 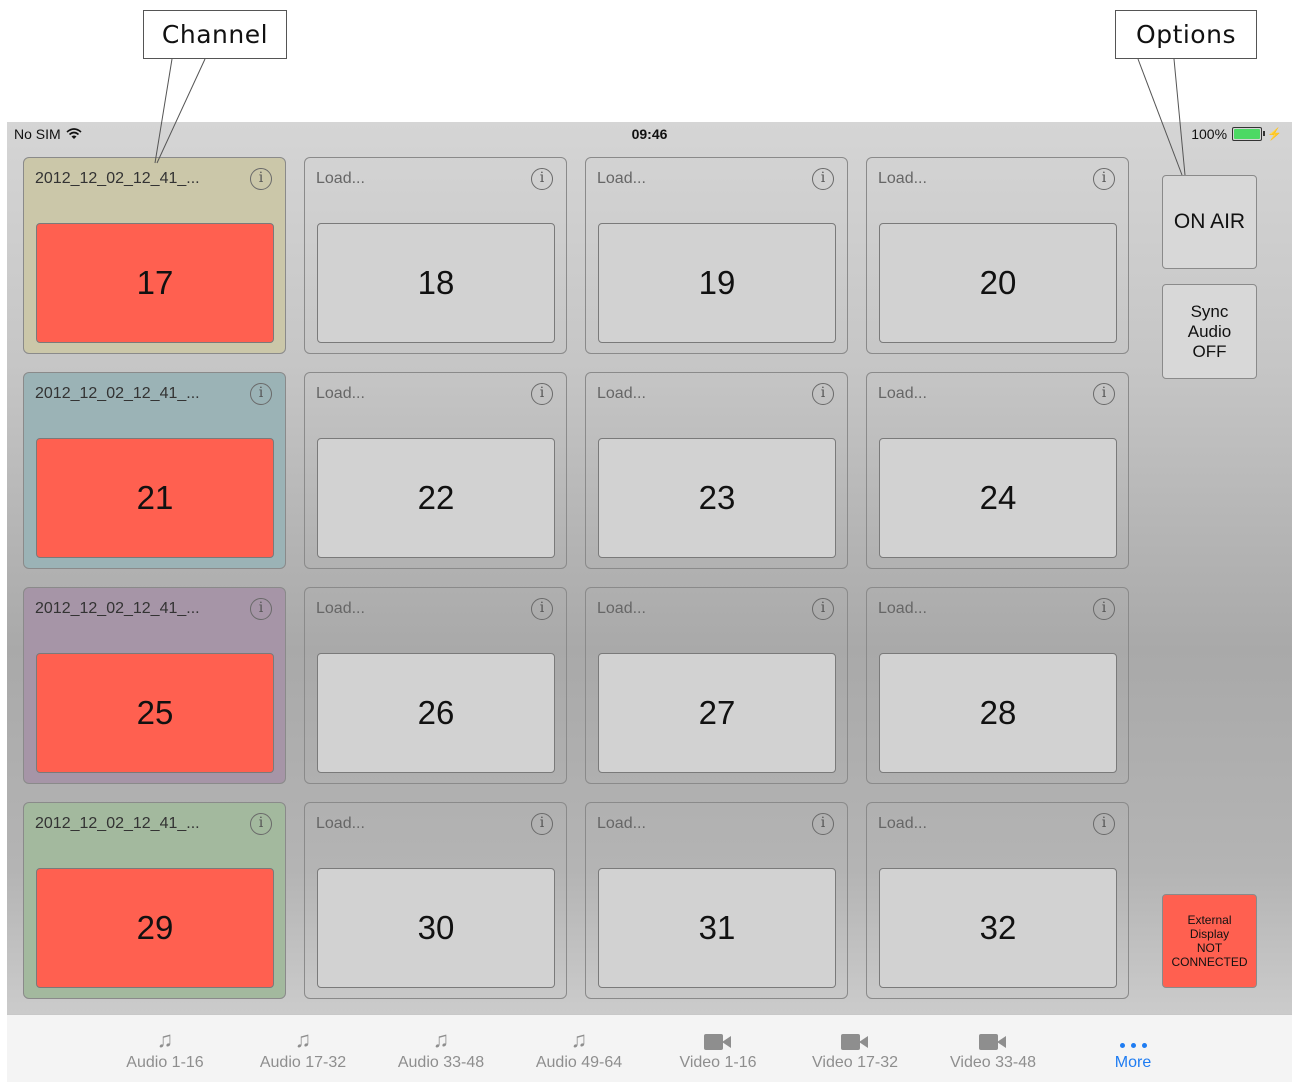 What do you see at coordinates (155, 713) in the screenshot?
I see `channel-play-button: 25` at bounding box center [155, 713].